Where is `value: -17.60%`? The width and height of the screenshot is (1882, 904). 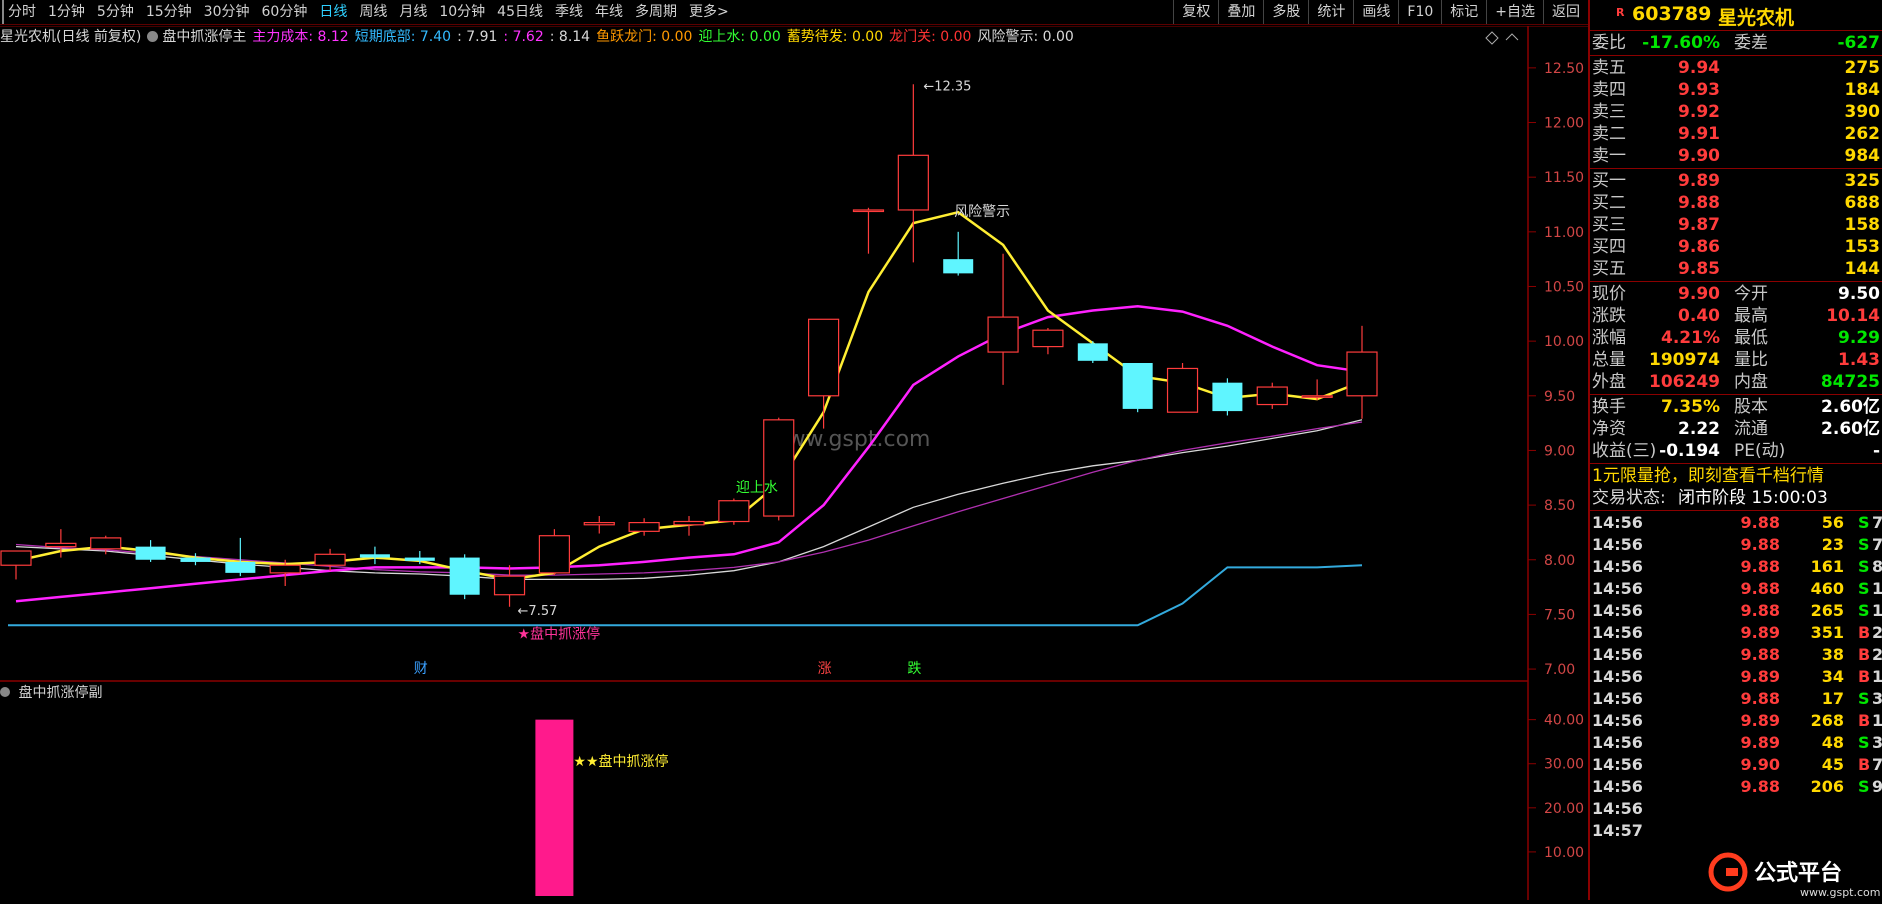
value: -17.60% is located at coordinates (1681, 43).